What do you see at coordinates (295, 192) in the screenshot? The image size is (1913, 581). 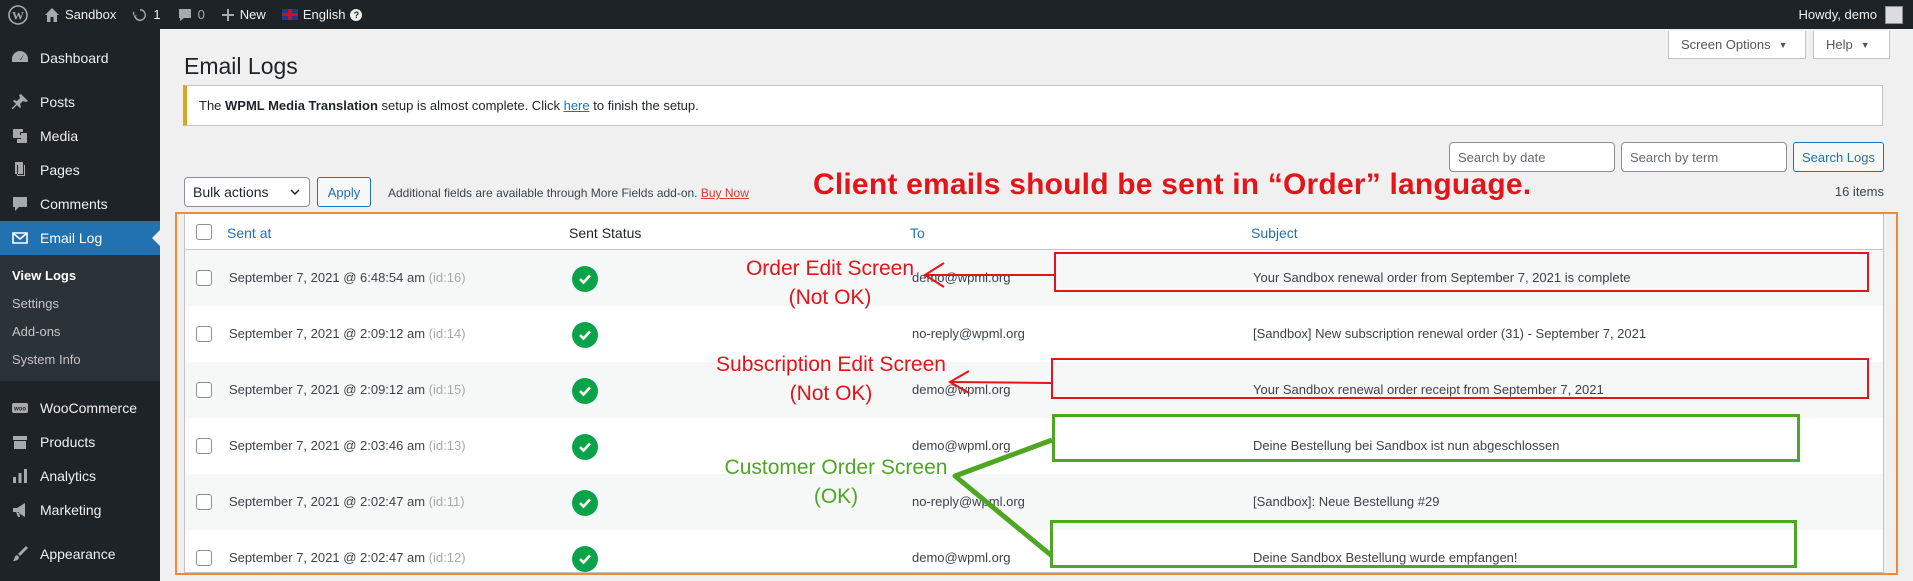 I see `chevron-down-icon` at bounding box center [295, 192].